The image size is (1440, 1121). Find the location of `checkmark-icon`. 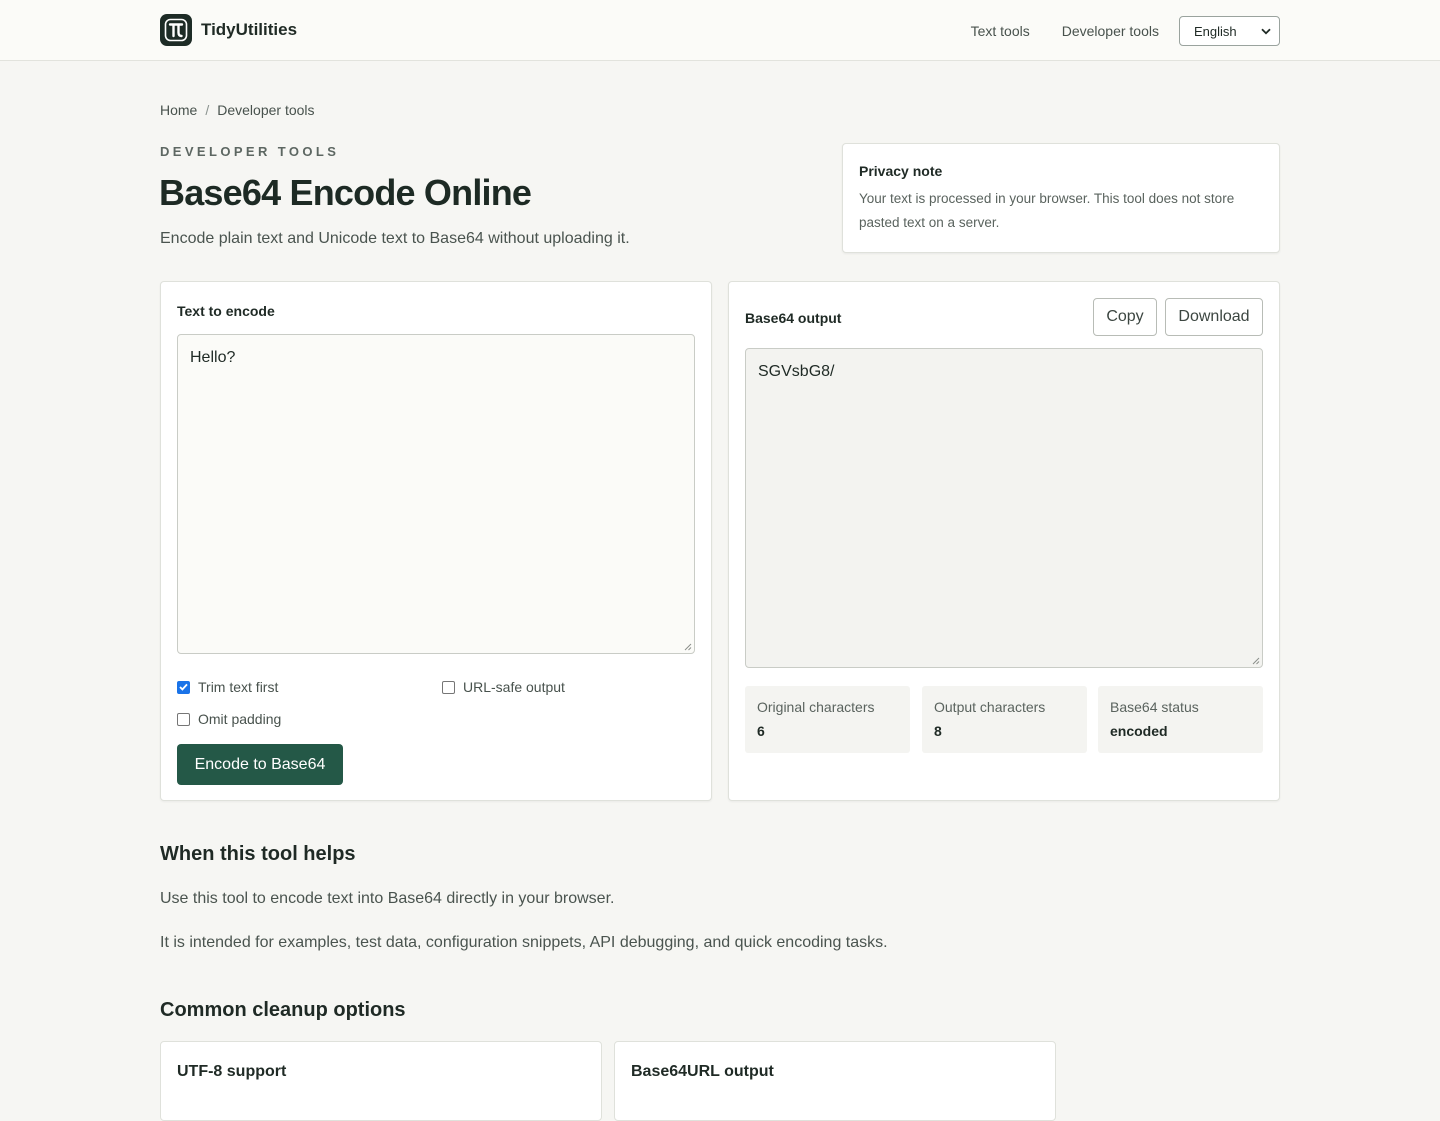

checkmark-icon is located at coordinates (183, 687).